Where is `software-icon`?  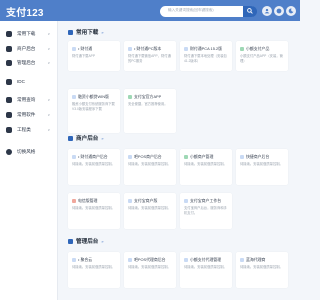 software-icon is located at coordinates (9, 114).